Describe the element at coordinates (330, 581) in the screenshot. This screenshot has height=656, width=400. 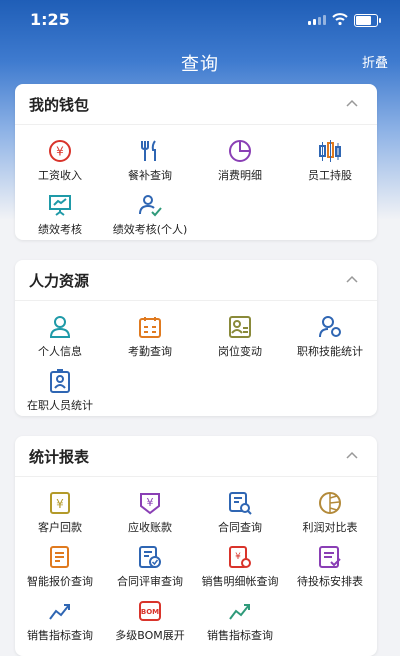
I see `grid-item-label: 待投标安排表` at that location.